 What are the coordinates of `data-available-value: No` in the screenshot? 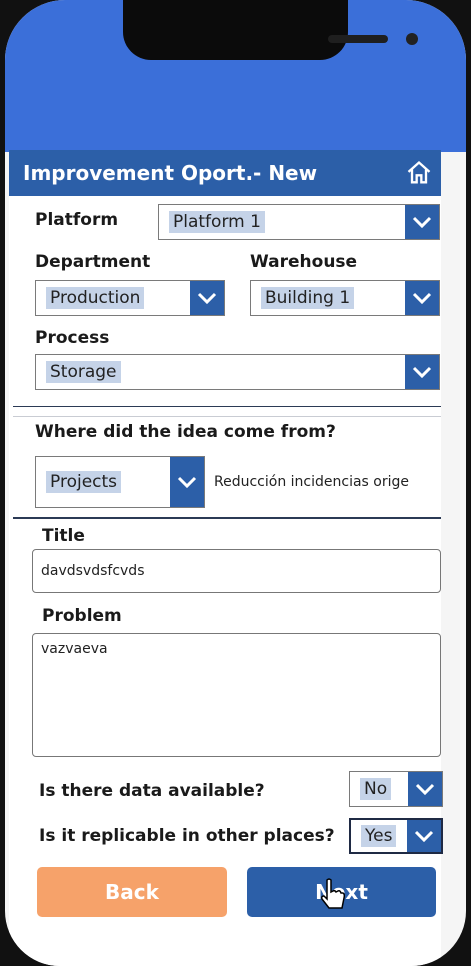 It's located at (376, 789).